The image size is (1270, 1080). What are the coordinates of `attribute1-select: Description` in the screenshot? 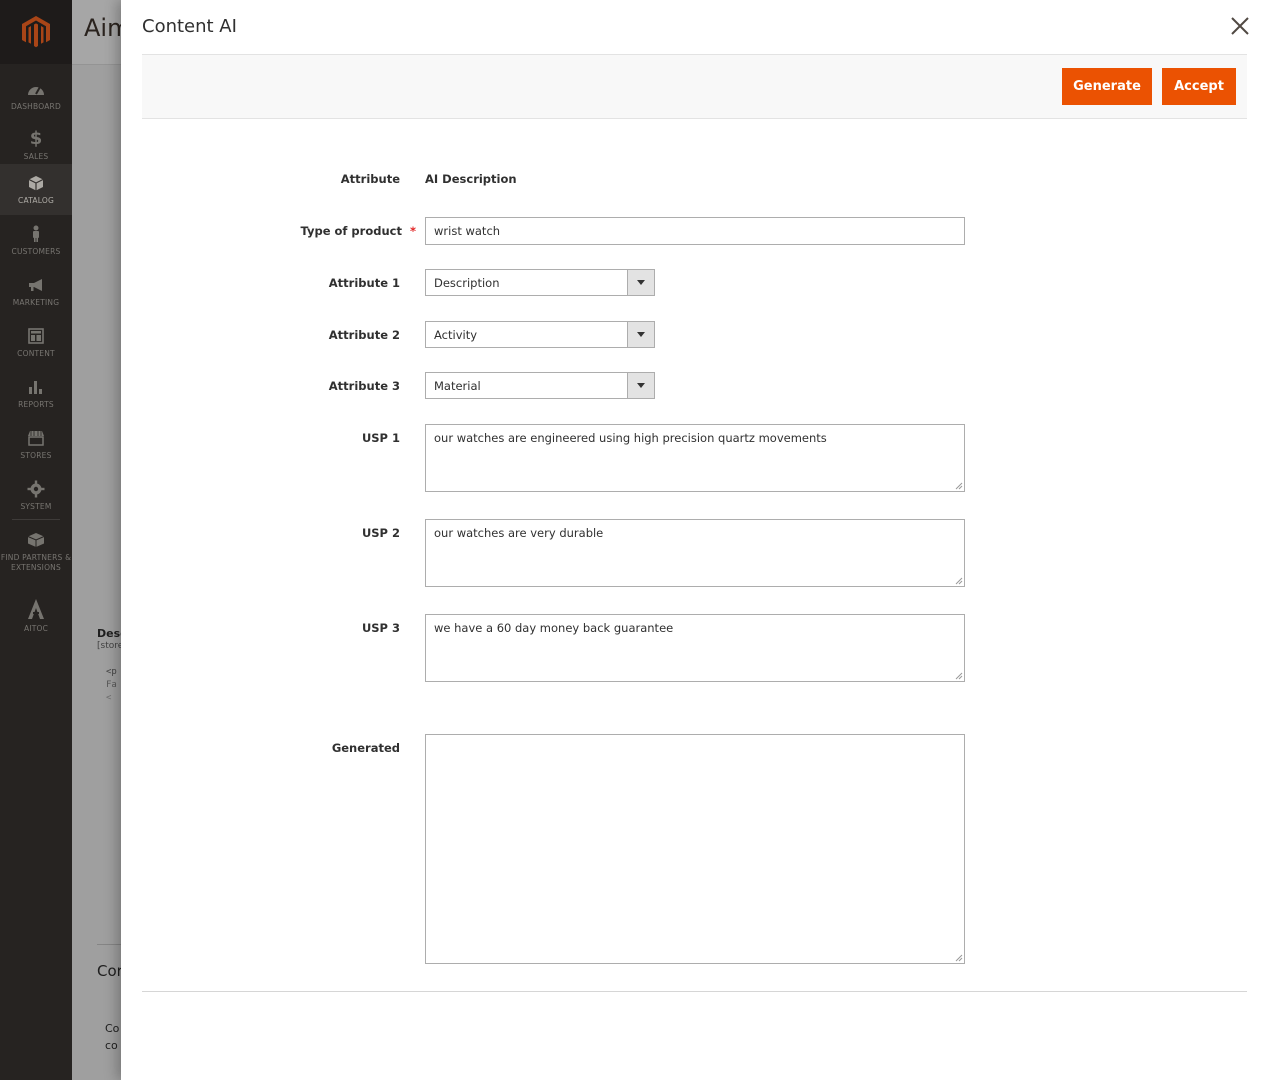 It's located at (540, 282).